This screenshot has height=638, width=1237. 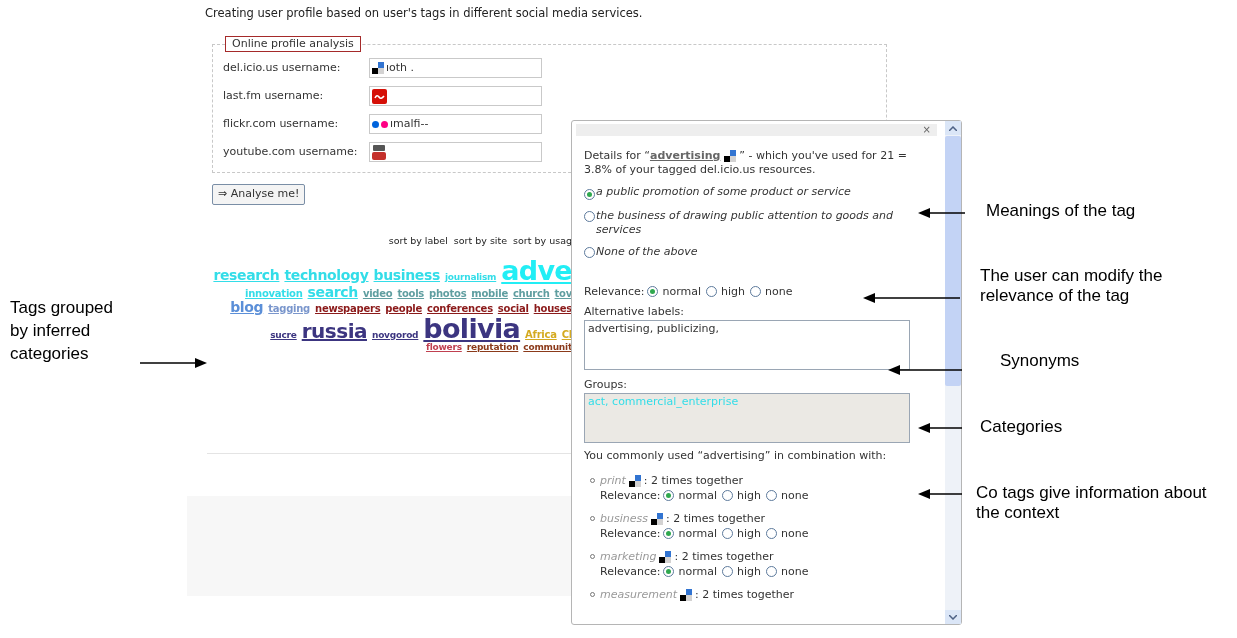 What do you see at coordinates (747, 418) in the screenshot?
I see `groups-field: act, commercial_enterprise` at bounding box center [747, 418].